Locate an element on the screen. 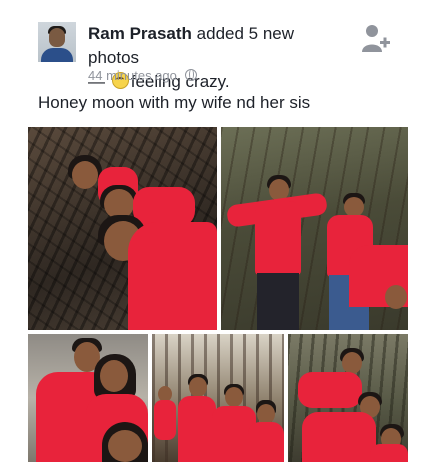 The image size is (432, 466). post-meta: 44 minutes ago is located at coordinates (142, 76).